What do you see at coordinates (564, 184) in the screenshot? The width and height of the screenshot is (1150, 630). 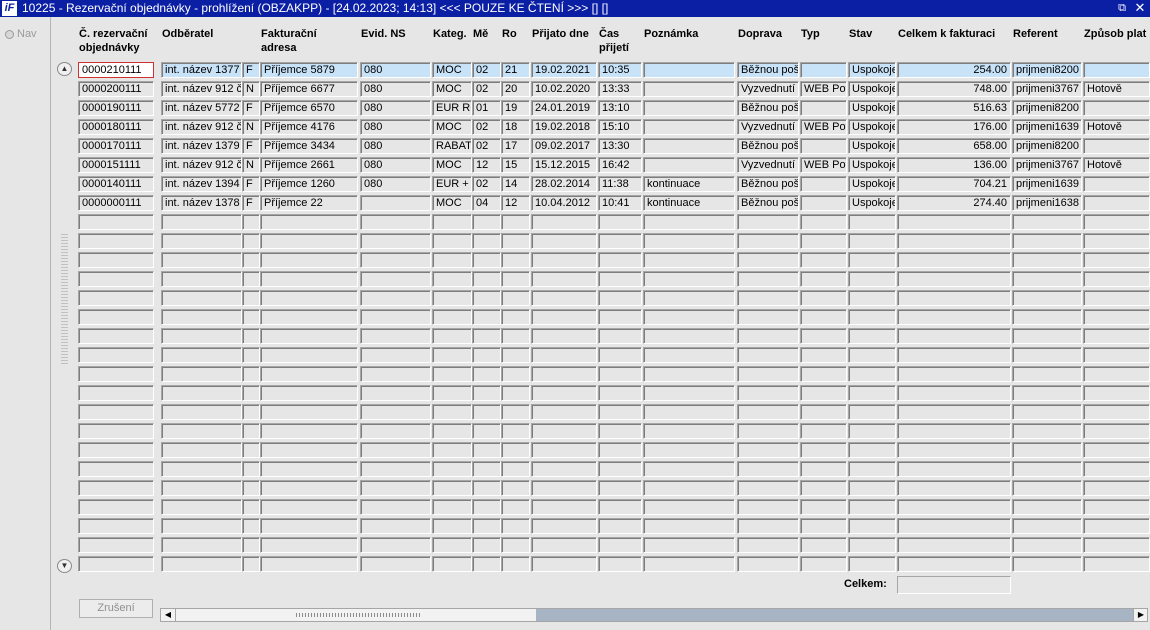 I see `cell-received-date: 28.02.2014` at bounding box center [564, 184].